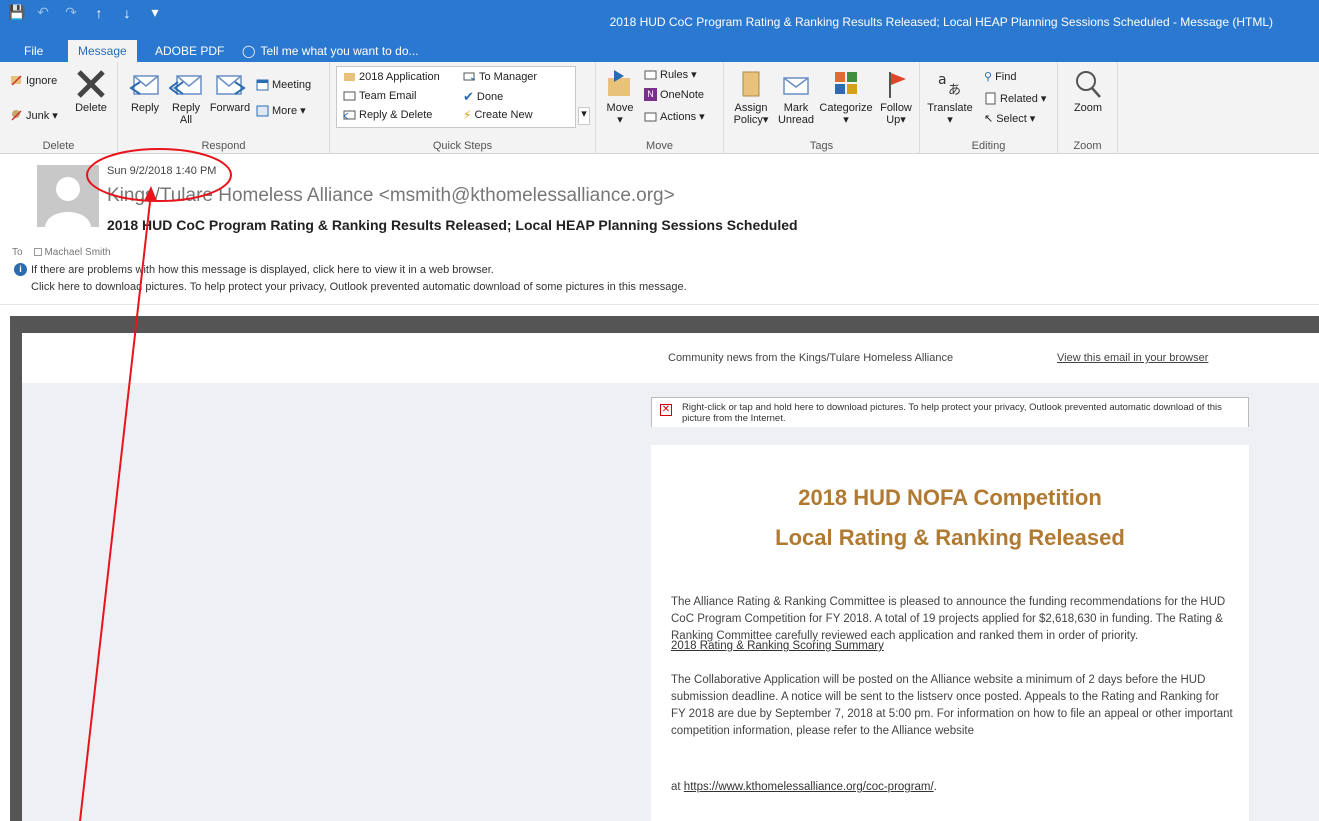 This screenshot has height=821, width=1319. What do you see at coordinates (155, 484) in the screenshot?
I see `annotation-overlay` at bounding box center [155, 484].